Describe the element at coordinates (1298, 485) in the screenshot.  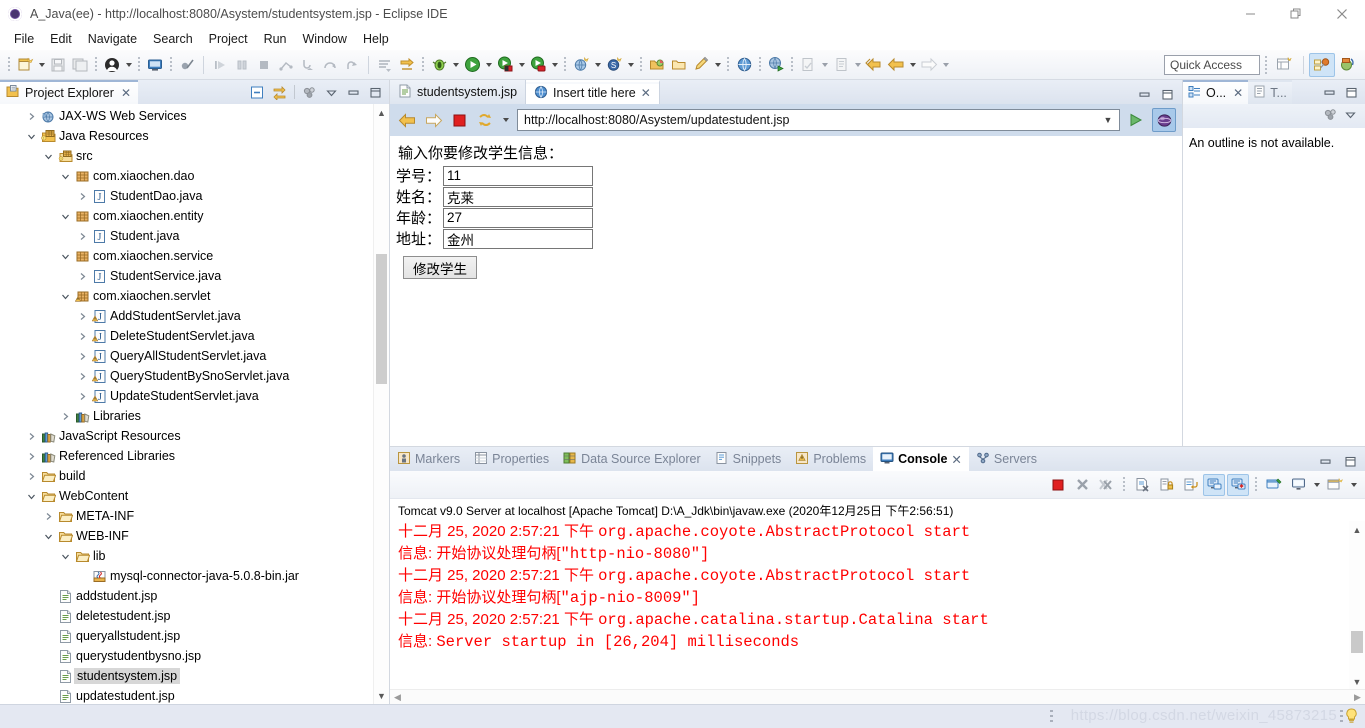
I see `display-selected-console-icon` at that location.